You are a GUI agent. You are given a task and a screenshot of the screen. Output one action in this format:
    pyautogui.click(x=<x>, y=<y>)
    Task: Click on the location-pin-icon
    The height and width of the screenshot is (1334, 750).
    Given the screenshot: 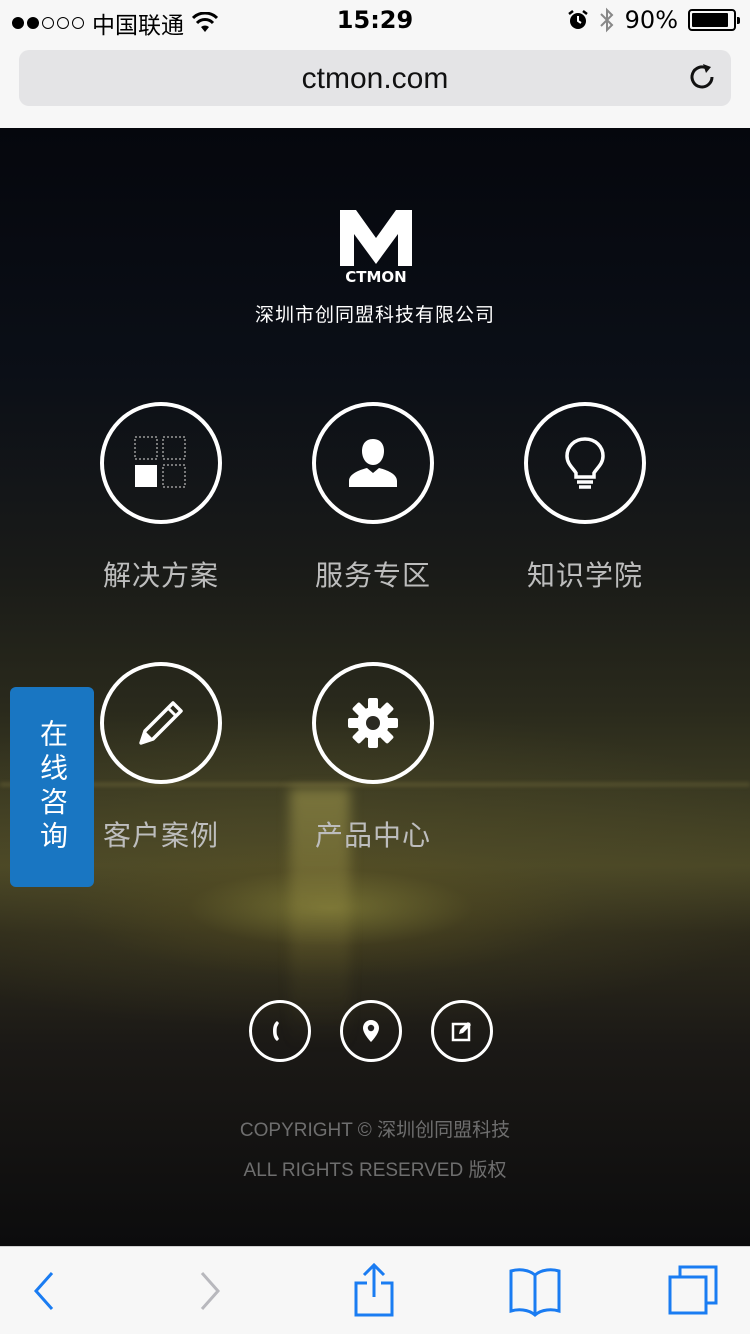 What is the action you would take?
    pyautogui.click(x=371, y=1031)
    